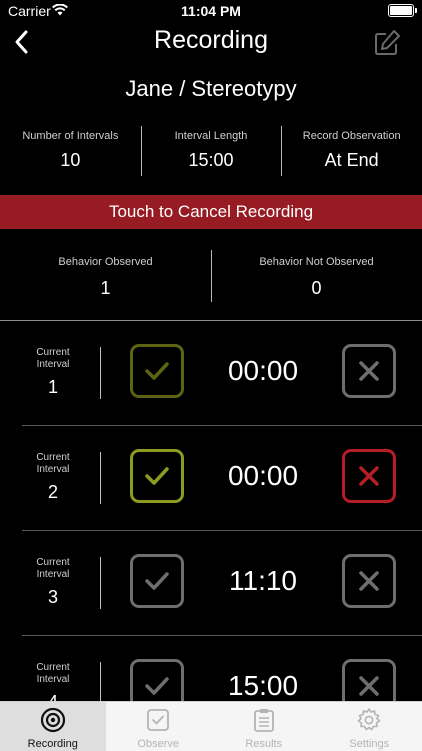 The height and width of the screenshot is (751, 422). I want to click on behavior-observed-label: Behavior Observed, so click(105, 262).